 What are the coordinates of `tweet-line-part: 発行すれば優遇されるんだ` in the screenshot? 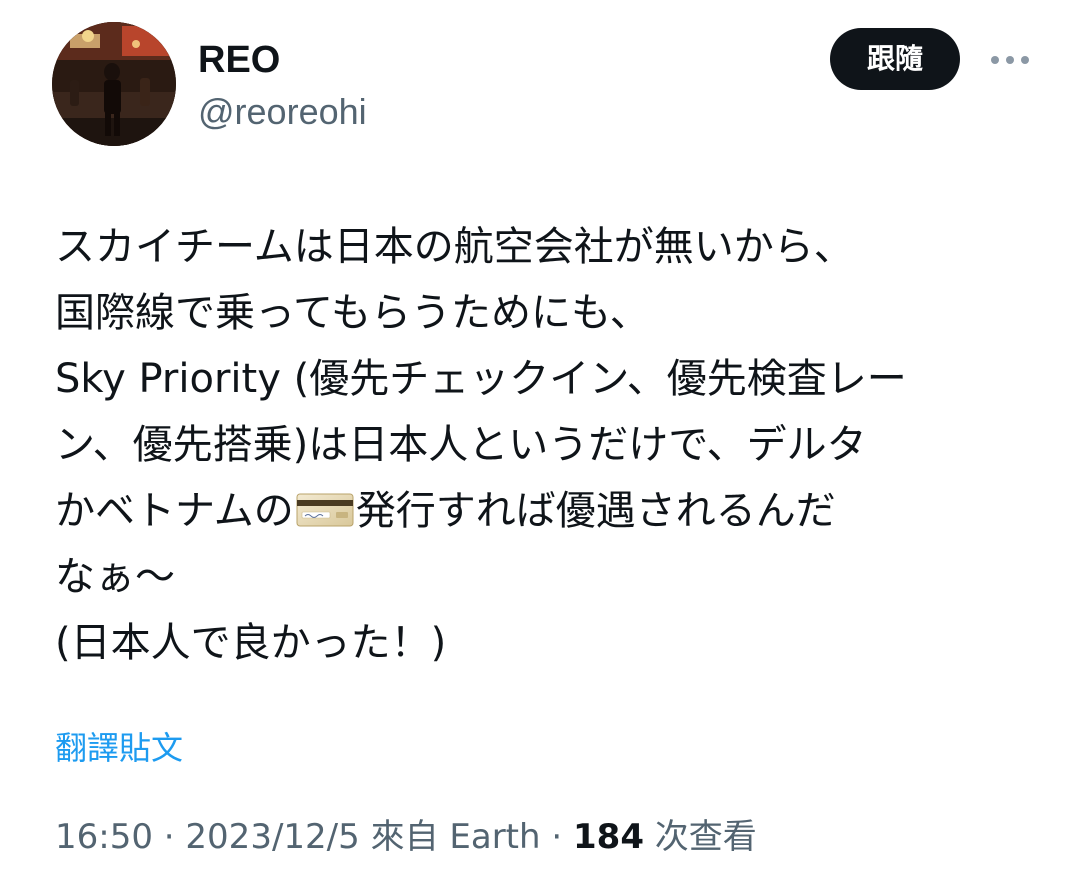 It's located at (595, 511).